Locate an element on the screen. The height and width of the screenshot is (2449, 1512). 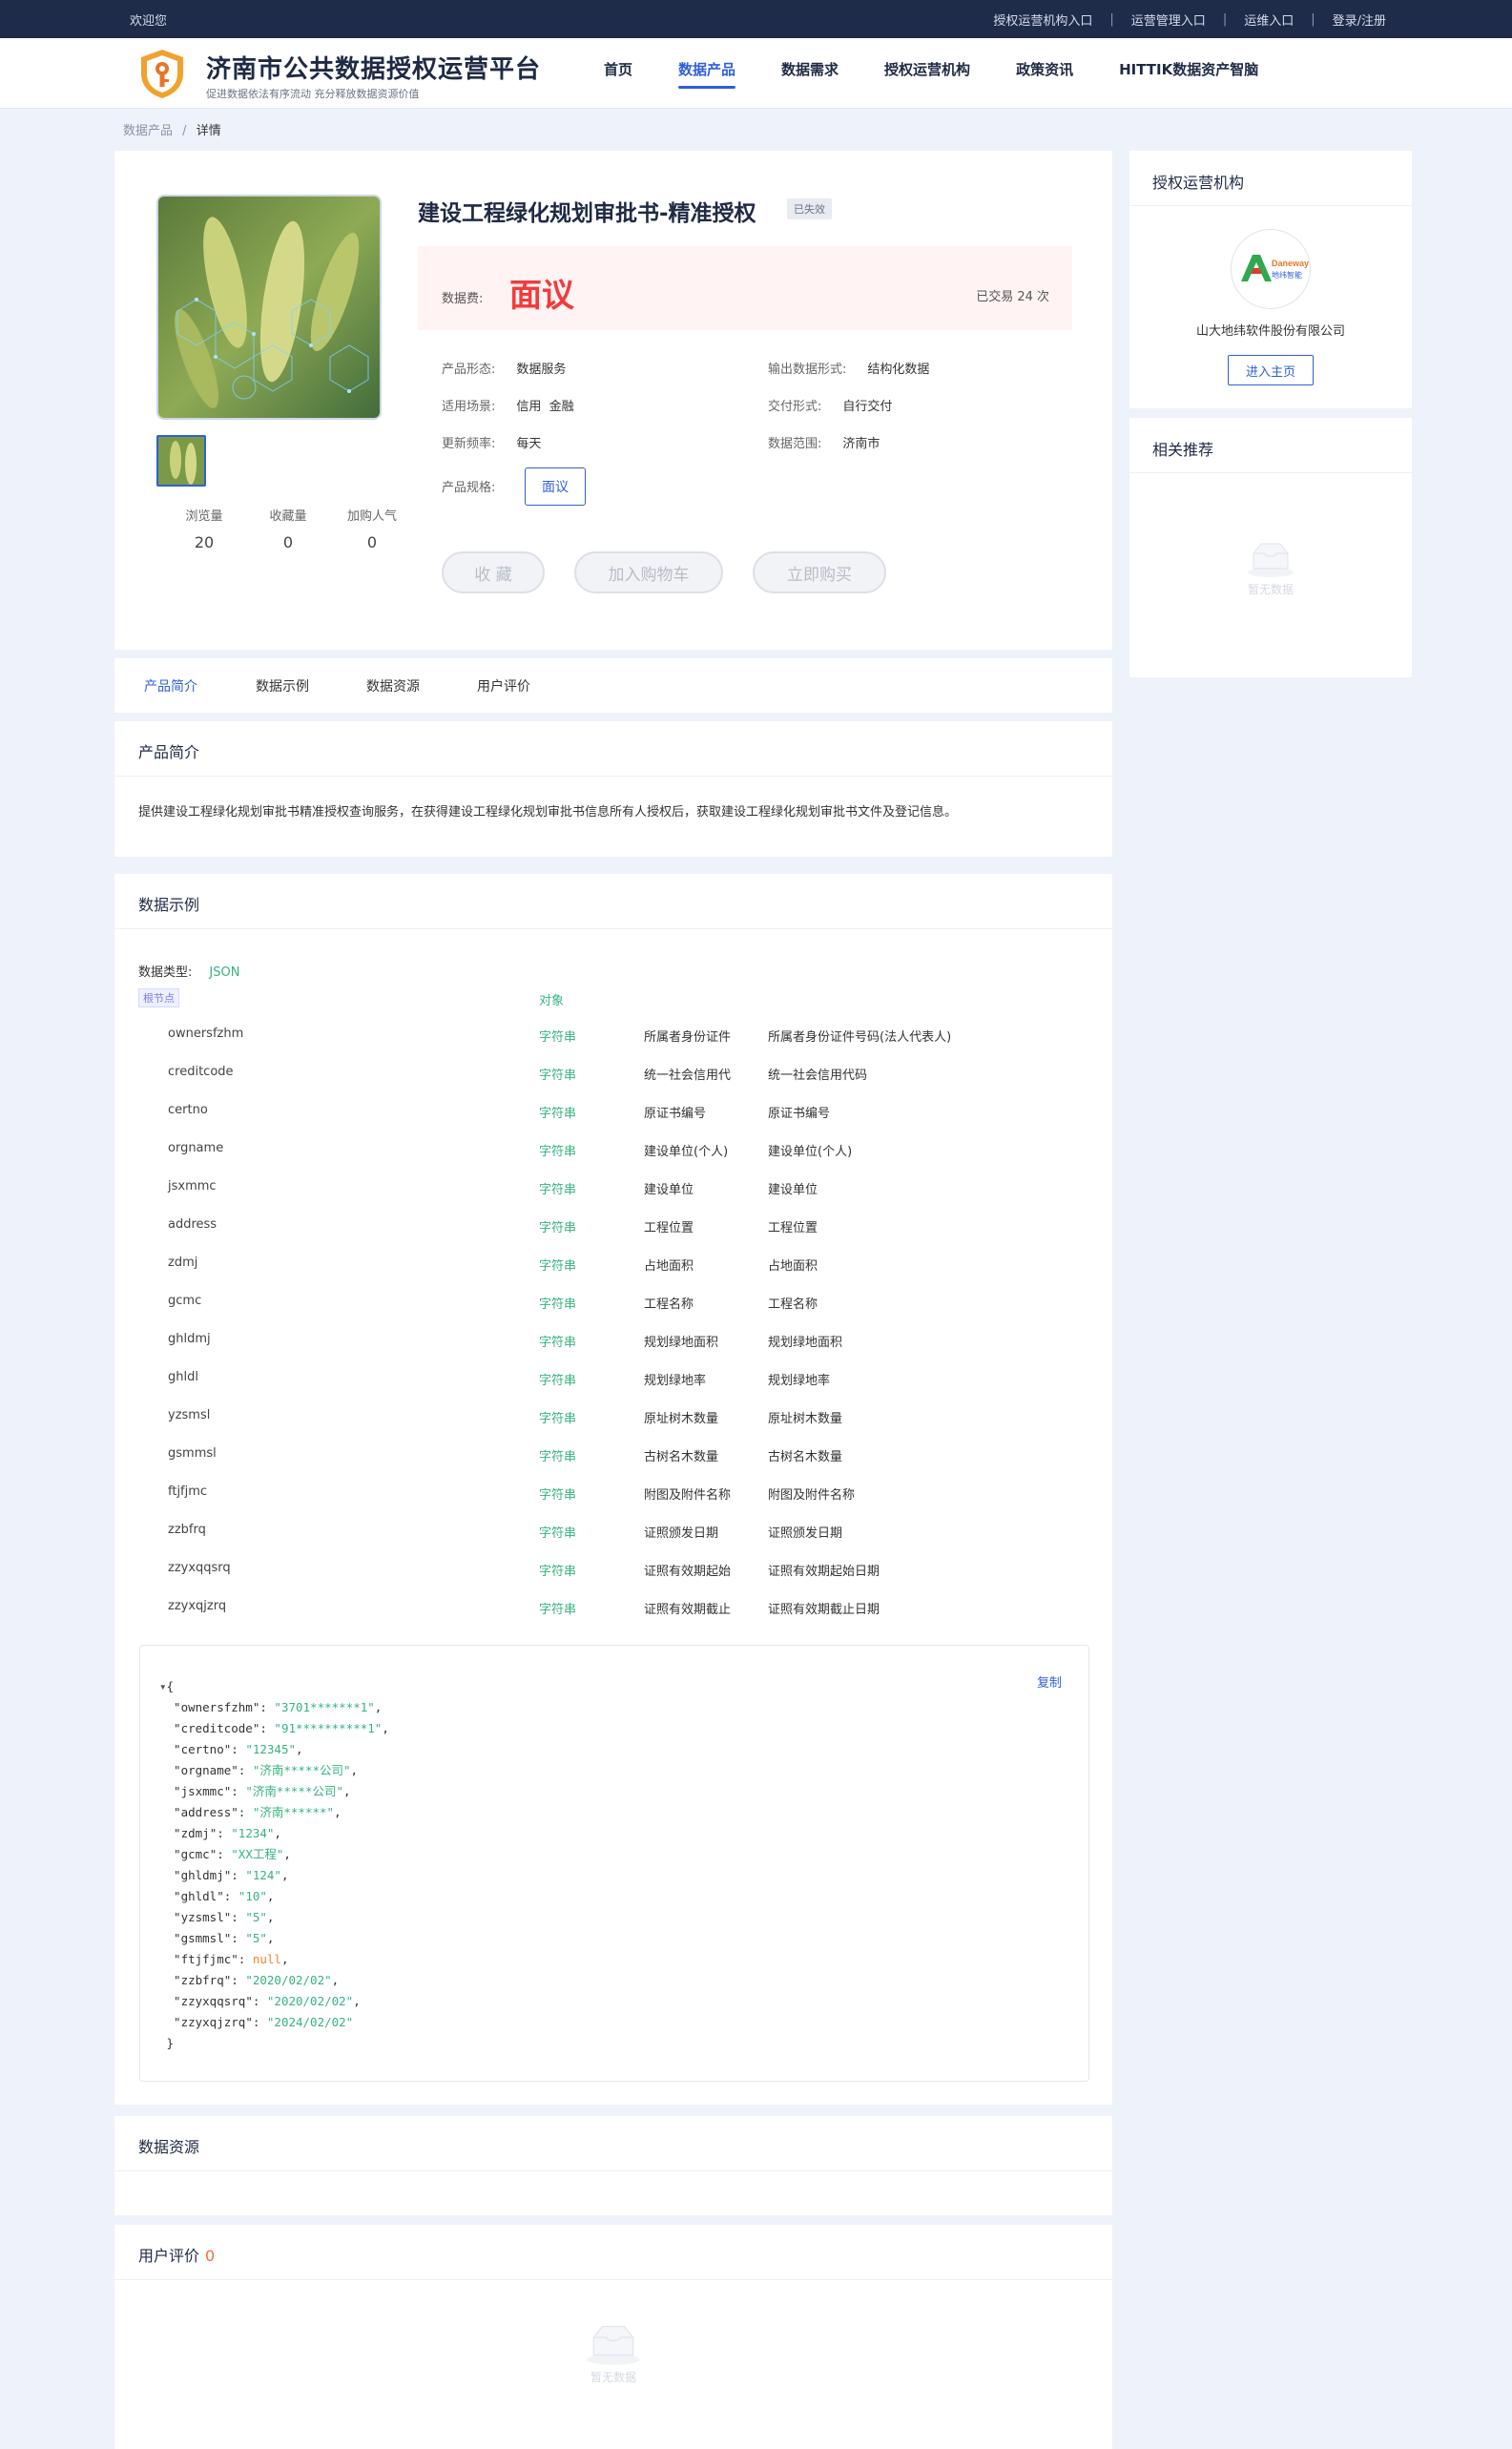
field-desc: 统一社会信用代码 is located at coordinates (818, 1076).